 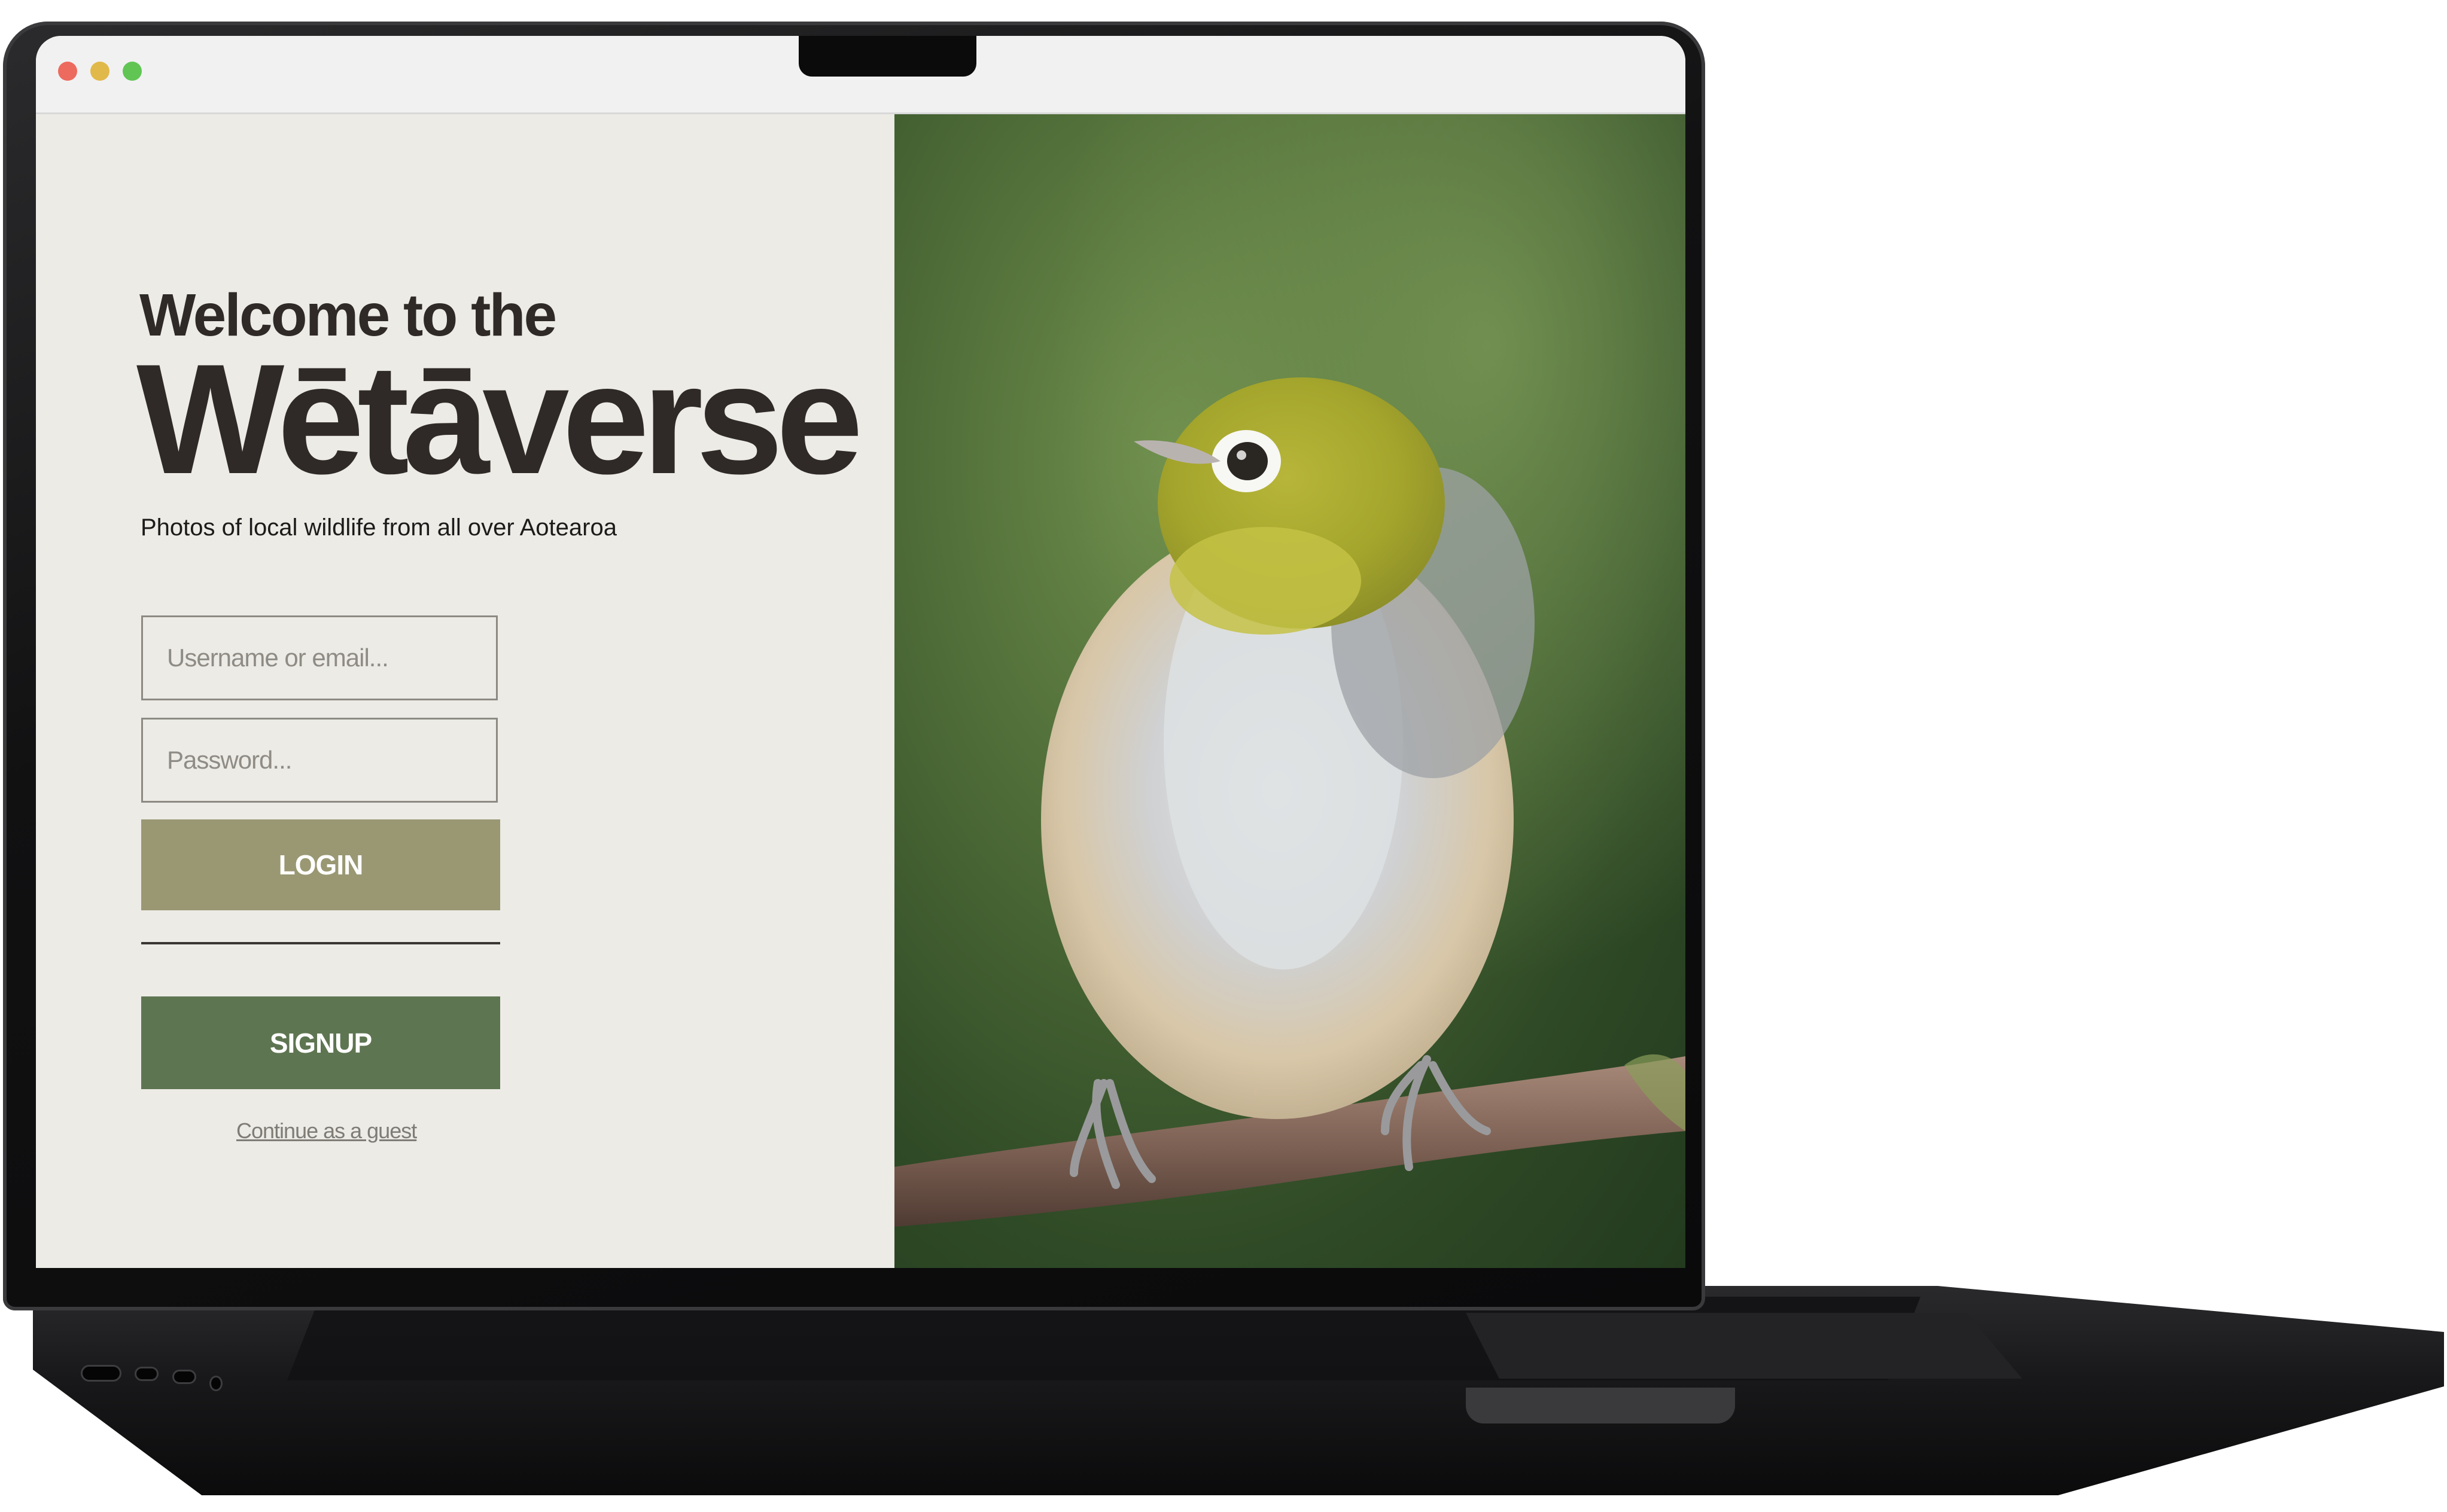 I want to click on username-input, so click(x=319, y=657).